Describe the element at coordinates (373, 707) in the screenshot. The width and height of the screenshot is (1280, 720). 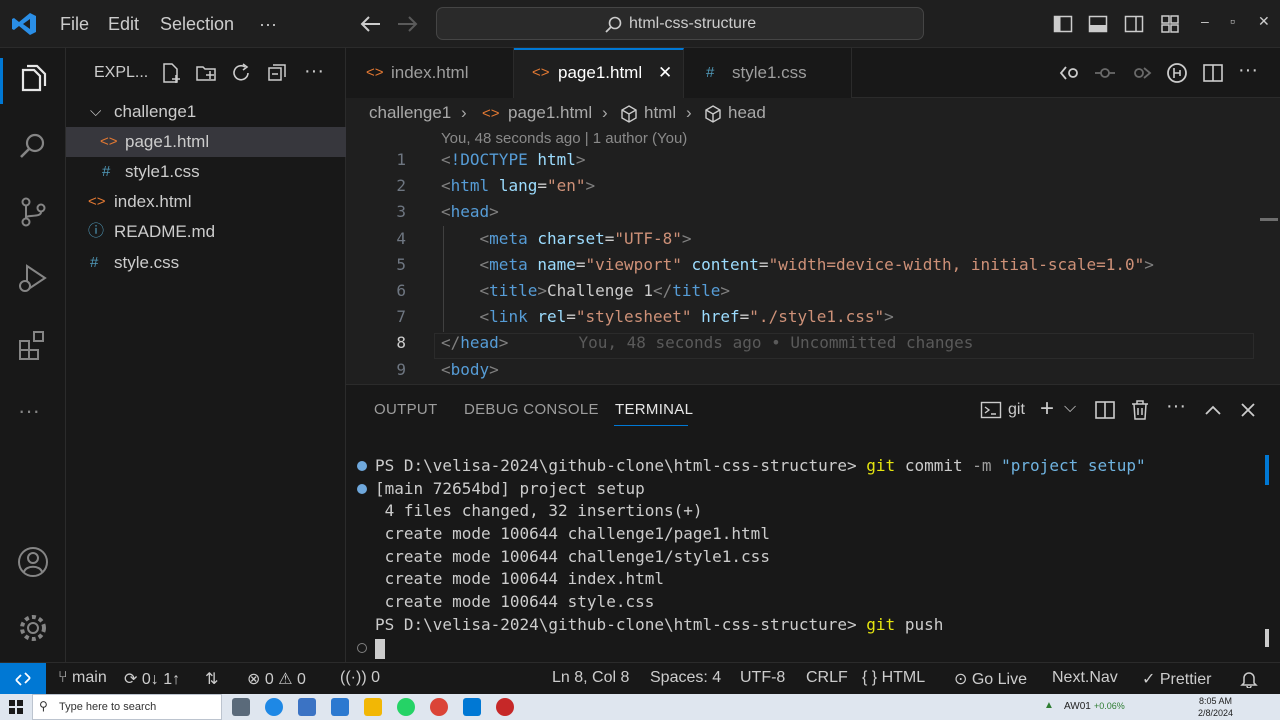
I see `file-explorer-icon` at that location.